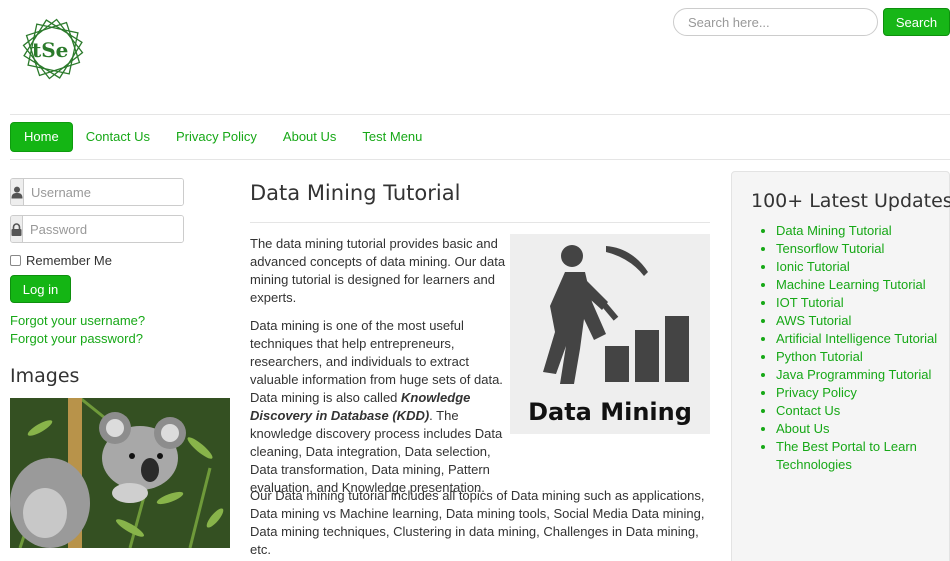 Image resolution: width=950 pixels, height=561 pixels. What do you see at coordinates (861, 375) in the screenshot?
I see `list-item: Java Programming Tutorial` at bounding box center [861, 375].